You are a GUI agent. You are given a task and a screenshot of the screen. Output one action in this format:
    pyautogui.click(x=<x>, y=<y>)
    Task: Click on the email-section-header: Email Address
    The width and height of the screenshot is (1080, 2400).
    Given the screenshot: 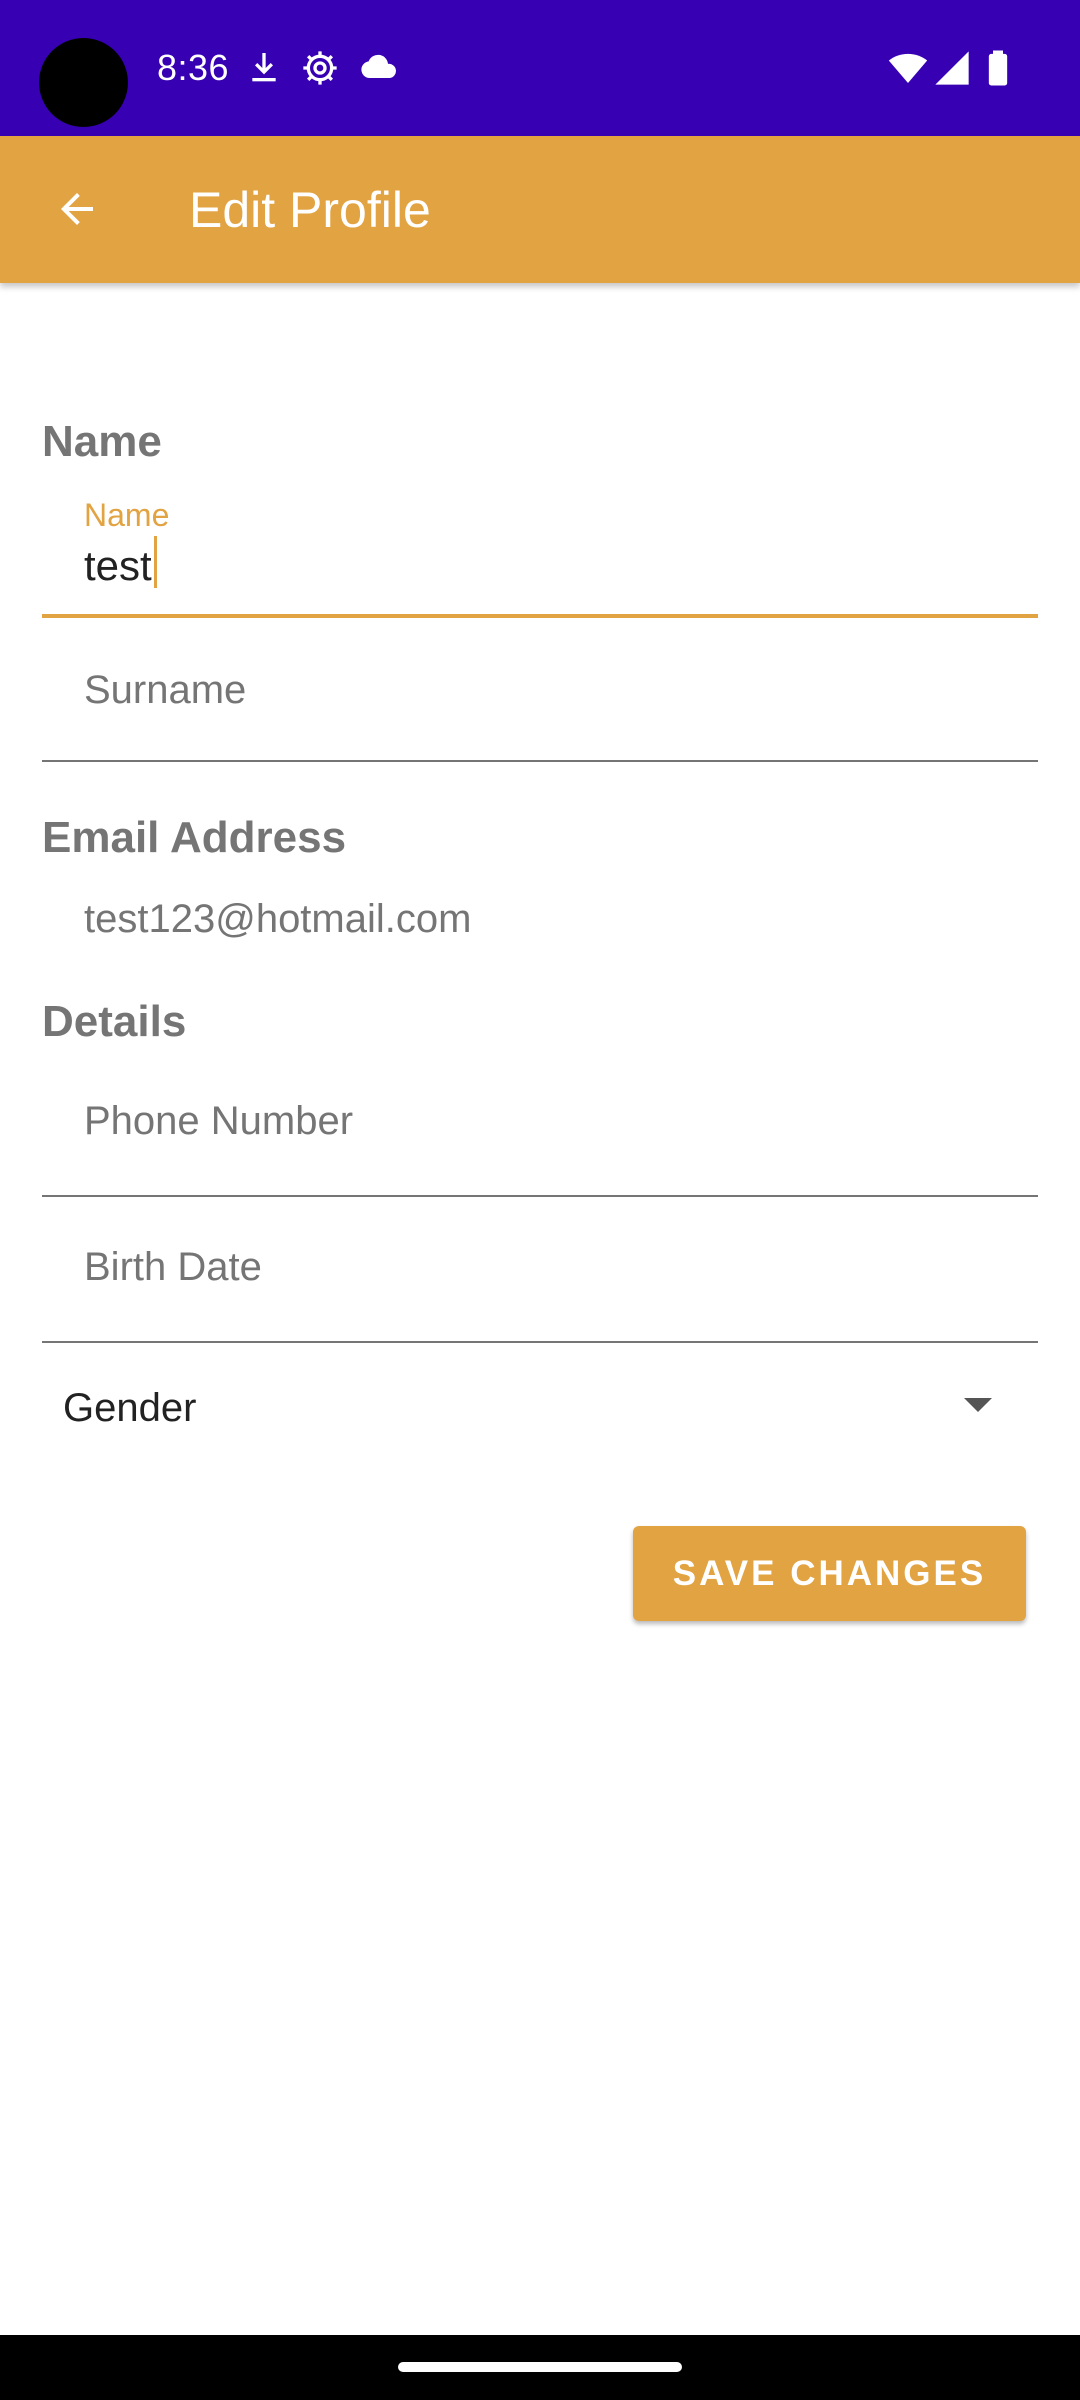 What is the action you would take?
    pyautogui.click(x=194, y=837)
    